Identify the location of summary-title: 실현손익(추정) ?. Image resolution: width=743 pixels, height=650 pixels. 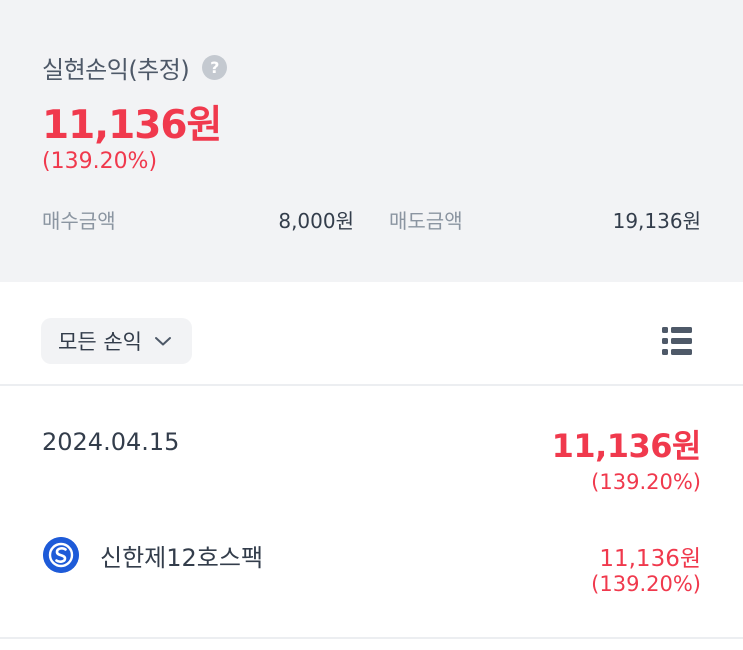
(135, 67).